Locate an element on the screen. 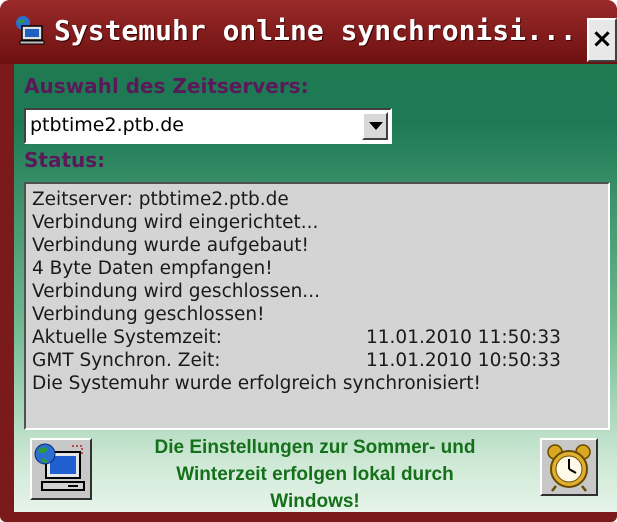  server-label: Auswahl des Zeitservers: is located at coordinates (166, 86).